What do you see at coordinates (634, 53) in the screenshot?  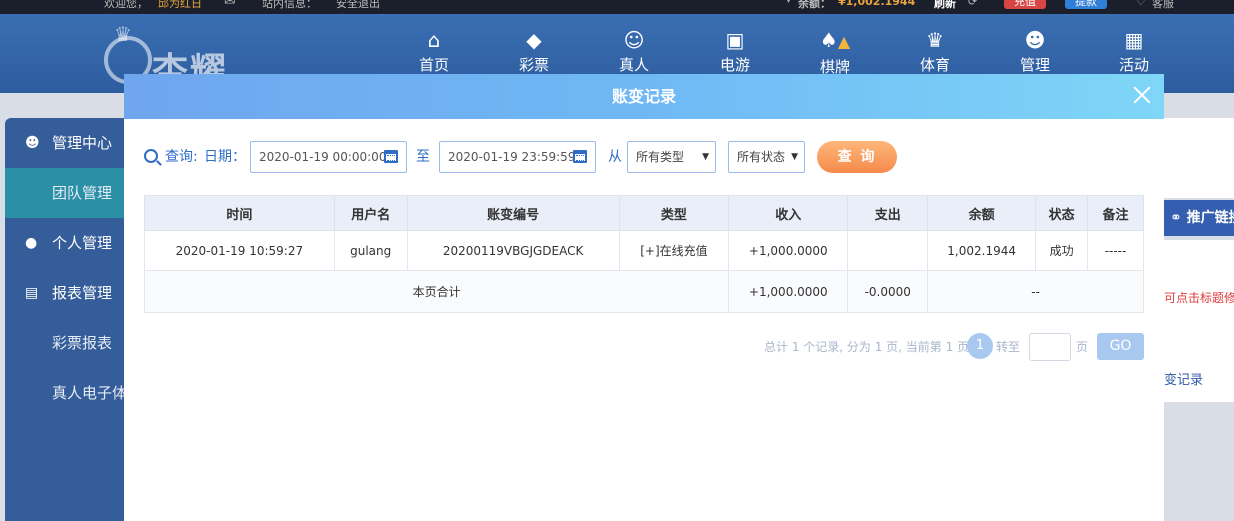 I see `nav-item-live: ☺ 真人` at bounding box center [634, 53].